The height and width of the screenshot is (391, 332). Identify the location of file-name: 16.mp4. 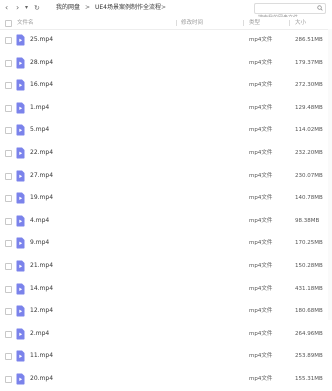
(41, 85).